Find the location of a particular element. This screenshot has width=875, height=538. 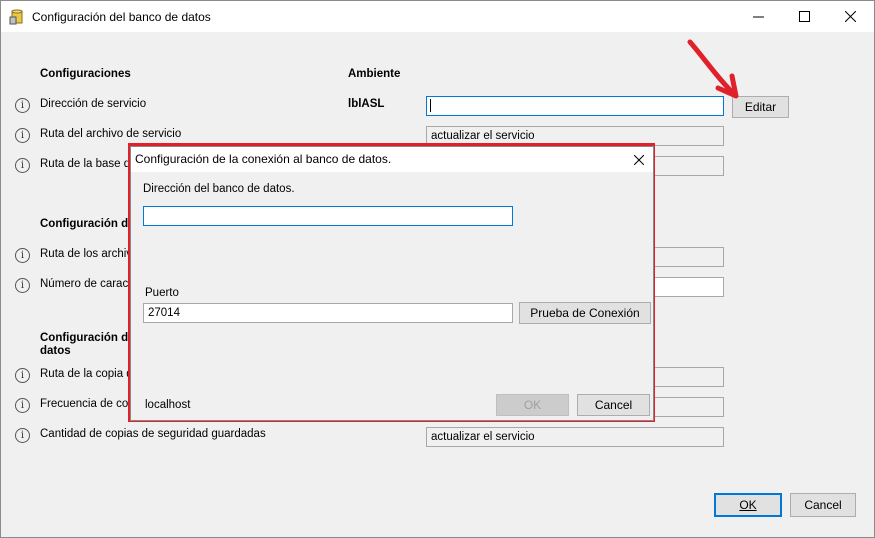

dialog-close-icon is located at coordinates (639, 159).